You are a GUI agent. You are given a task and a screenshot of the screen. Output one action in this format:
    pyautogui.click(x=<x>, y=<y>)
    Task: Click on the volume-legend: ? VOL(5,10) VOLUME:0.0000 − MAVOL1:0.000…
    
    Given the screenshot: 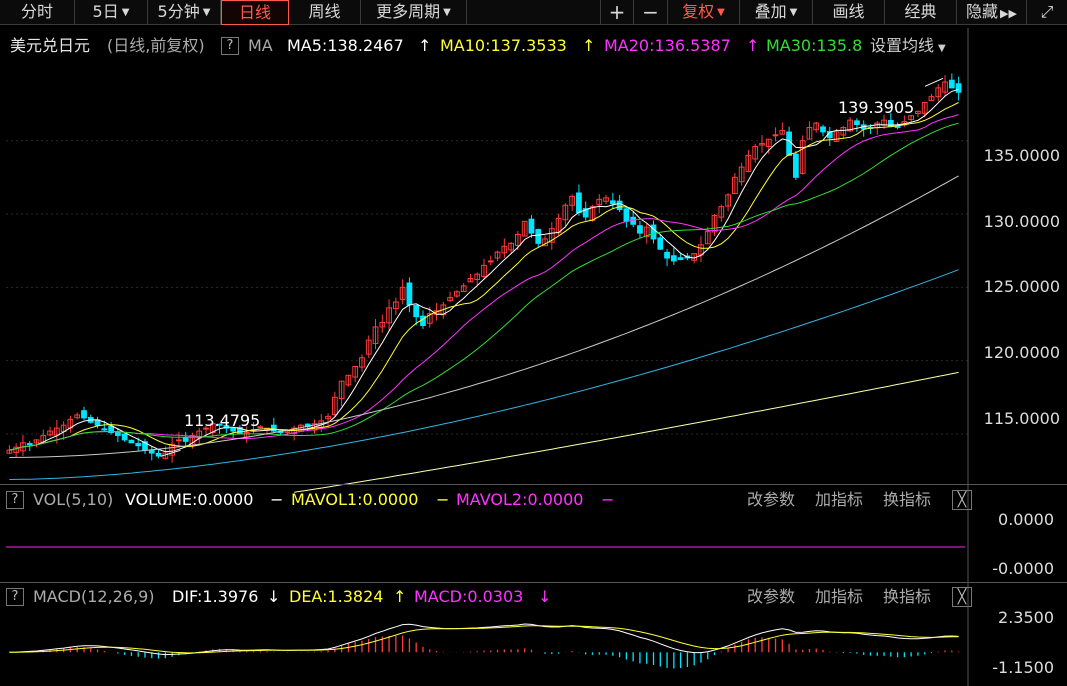 What is the action you would take?
    pyautogui.click(x=533, y=500)
    